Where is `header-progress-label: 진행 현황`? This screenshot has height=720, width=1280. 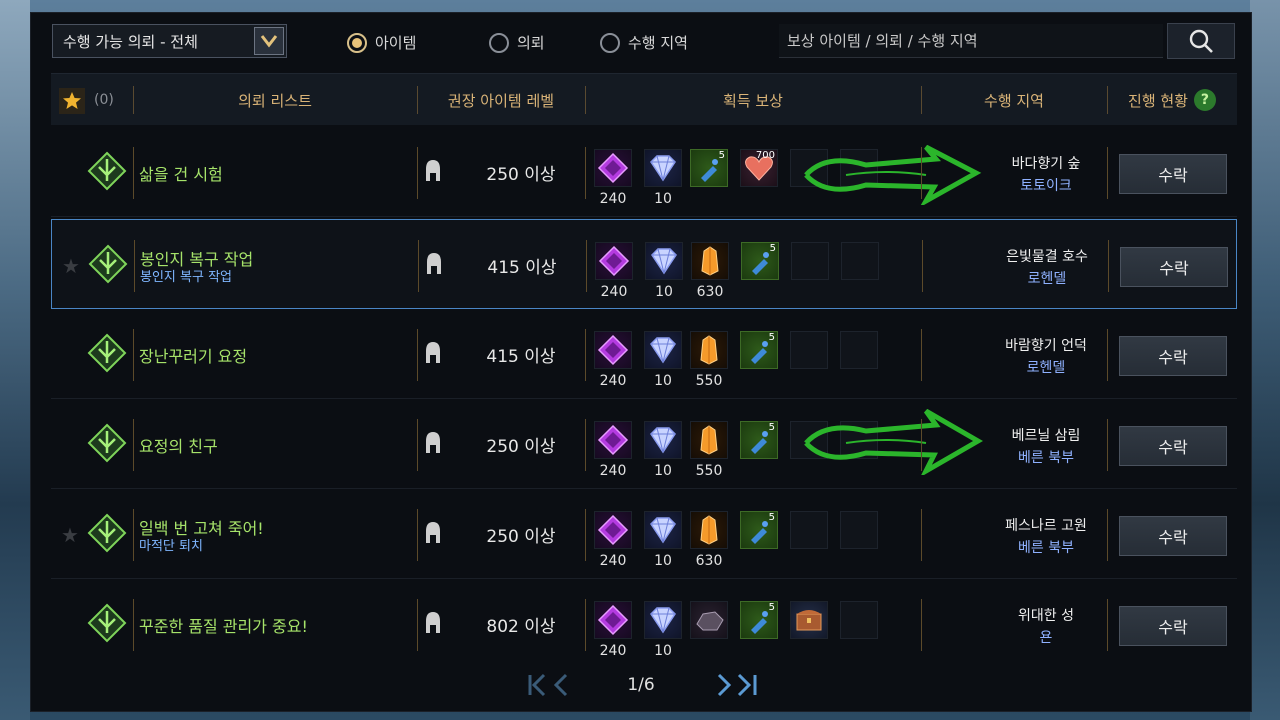 header-progress-label: 진행 현황 is located at coordinates (1158, 100).